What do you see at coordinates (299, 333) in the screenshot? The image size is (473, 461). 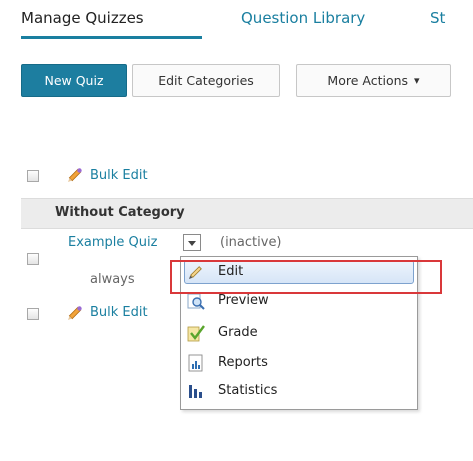 I see `menu-item-grade: Grade` at bounding box center [299, 333].